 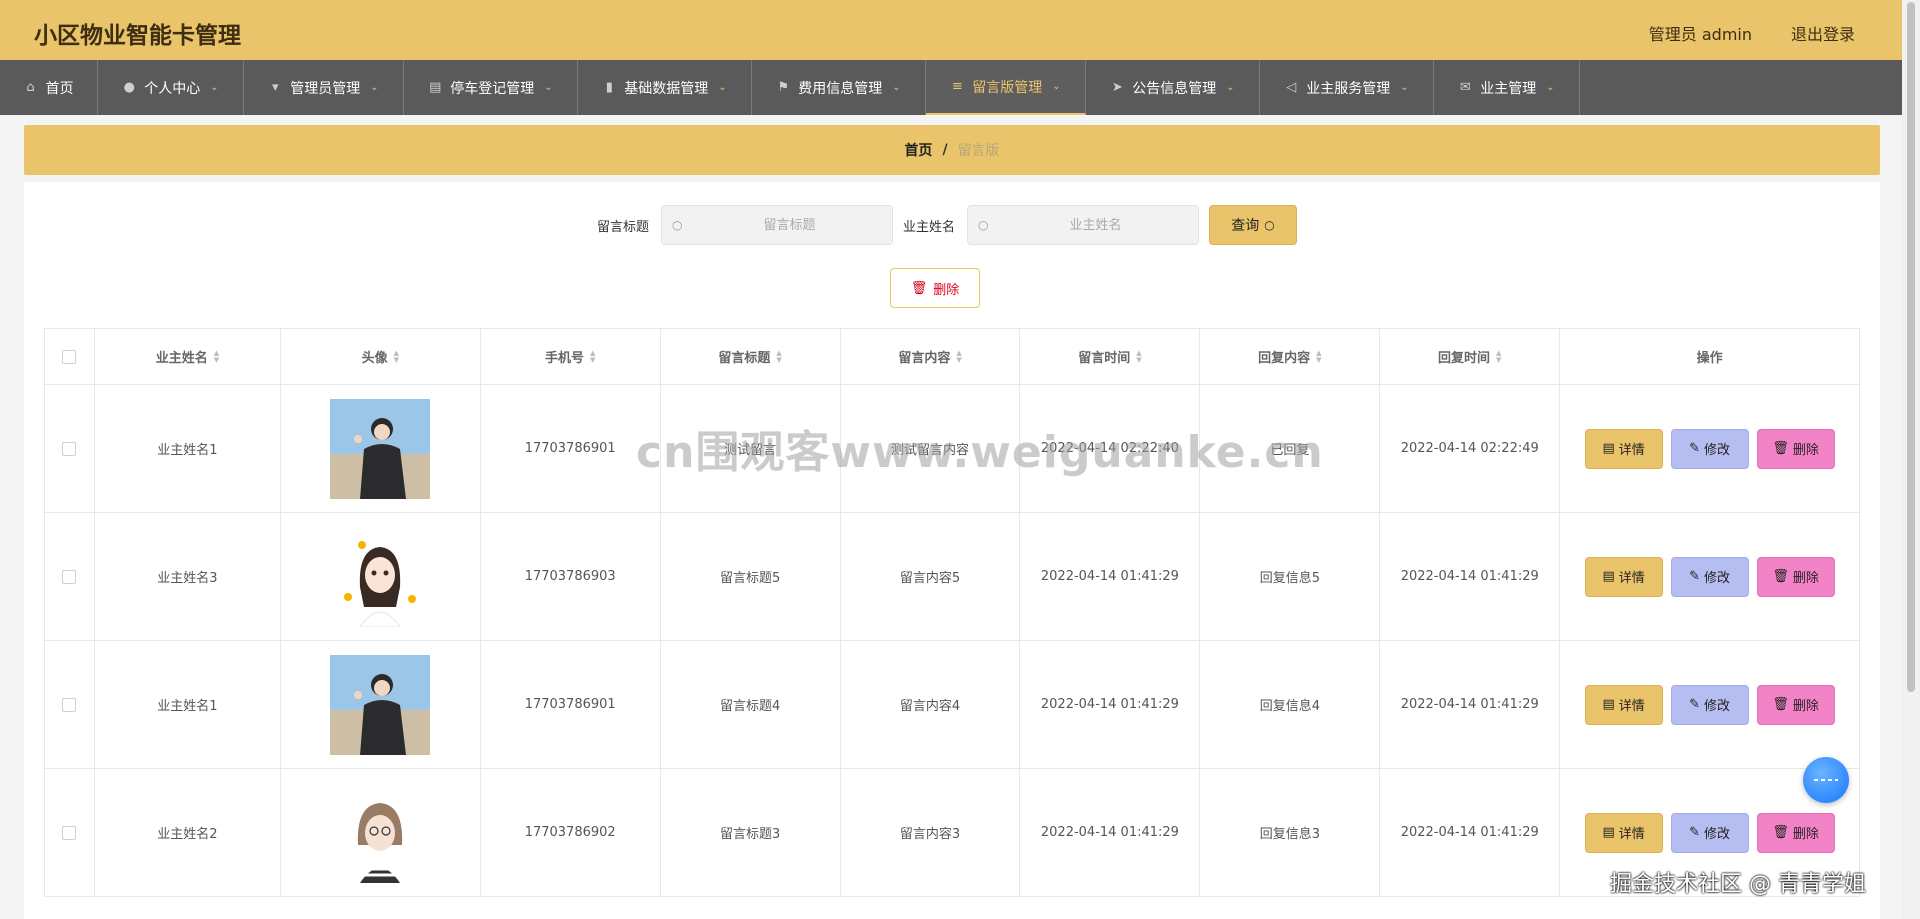 What do you see at coordinates (1291, 87) in the screenshot?
I see `navigation-icon: ◁` at bounding box center [1291, 87].